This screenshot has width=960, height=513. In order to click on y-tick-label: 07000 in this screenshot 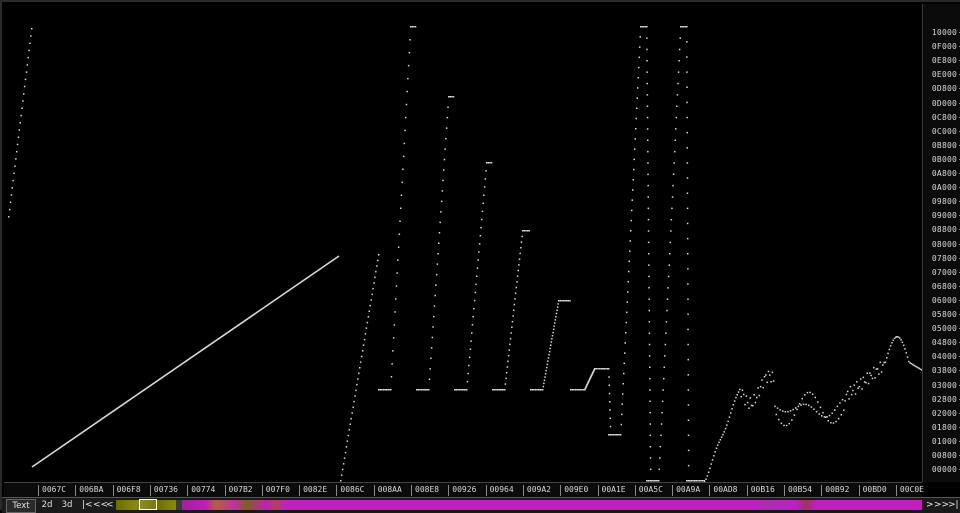, I will do `click(945, 272)`.